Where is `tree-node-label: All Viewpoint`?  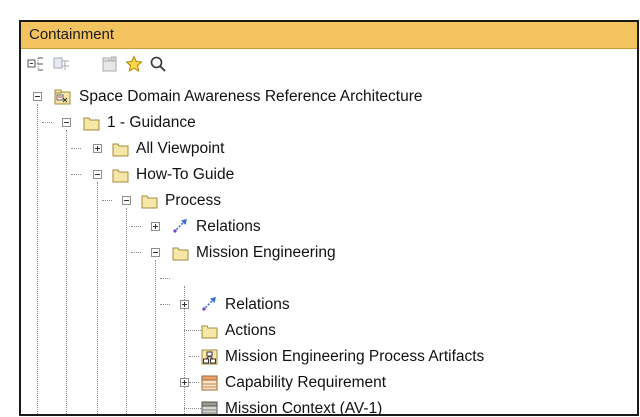
tree-node-label: All Viewpoint is located at coordinates (180, 148).